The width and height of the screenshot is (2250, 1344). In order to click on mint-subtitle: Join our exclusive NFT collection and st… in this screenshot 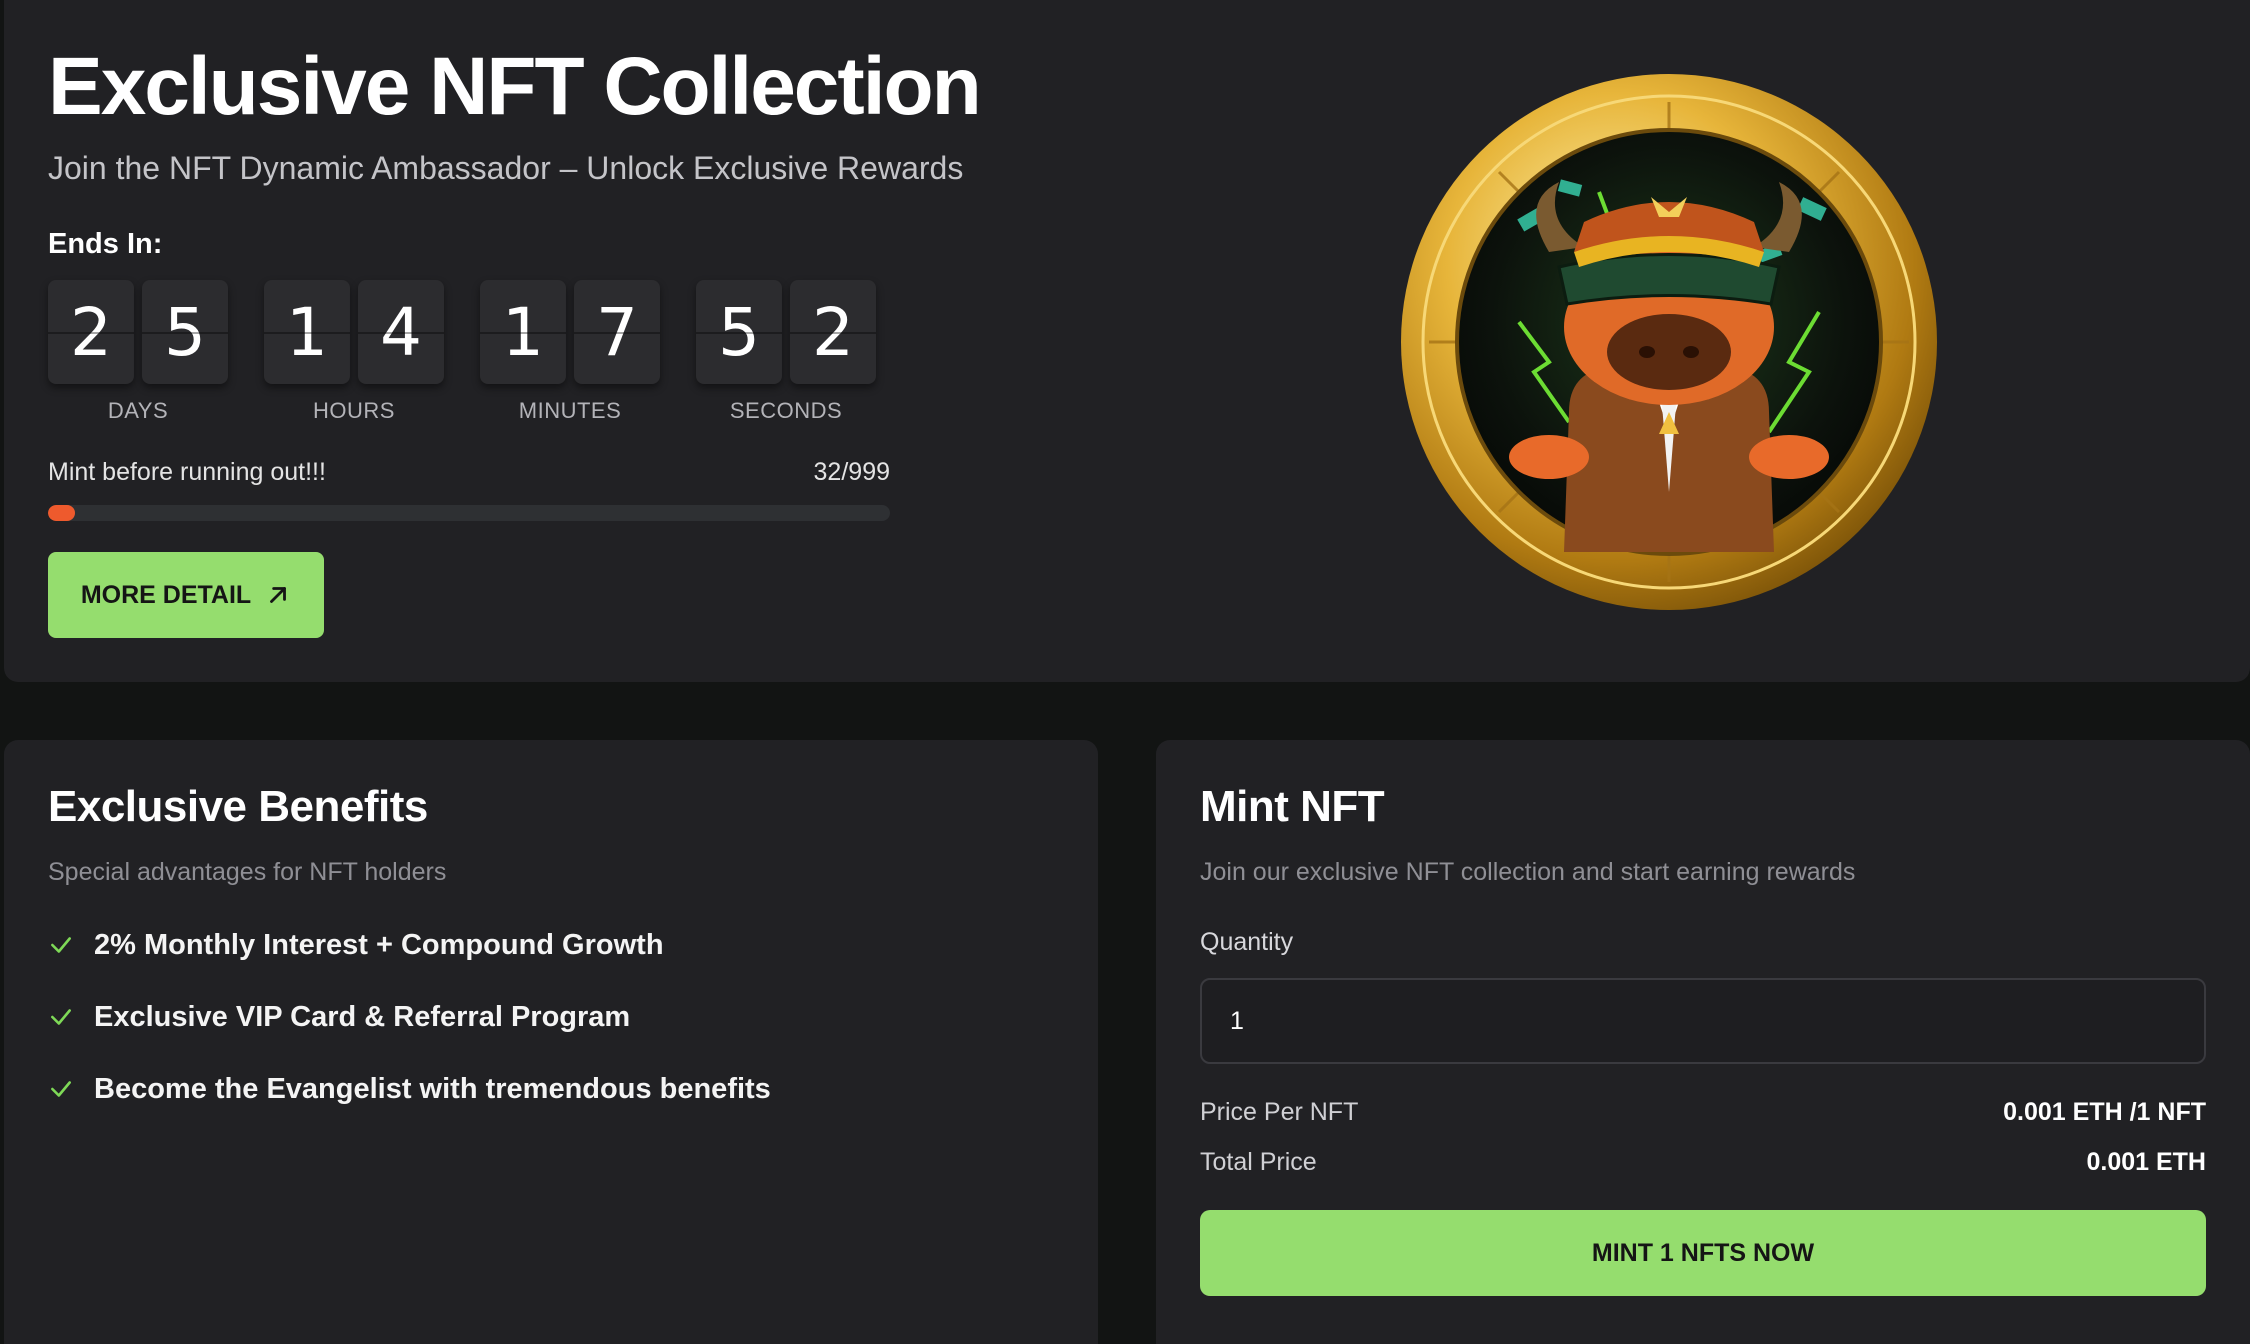, I will do `click(1528, 872)`.